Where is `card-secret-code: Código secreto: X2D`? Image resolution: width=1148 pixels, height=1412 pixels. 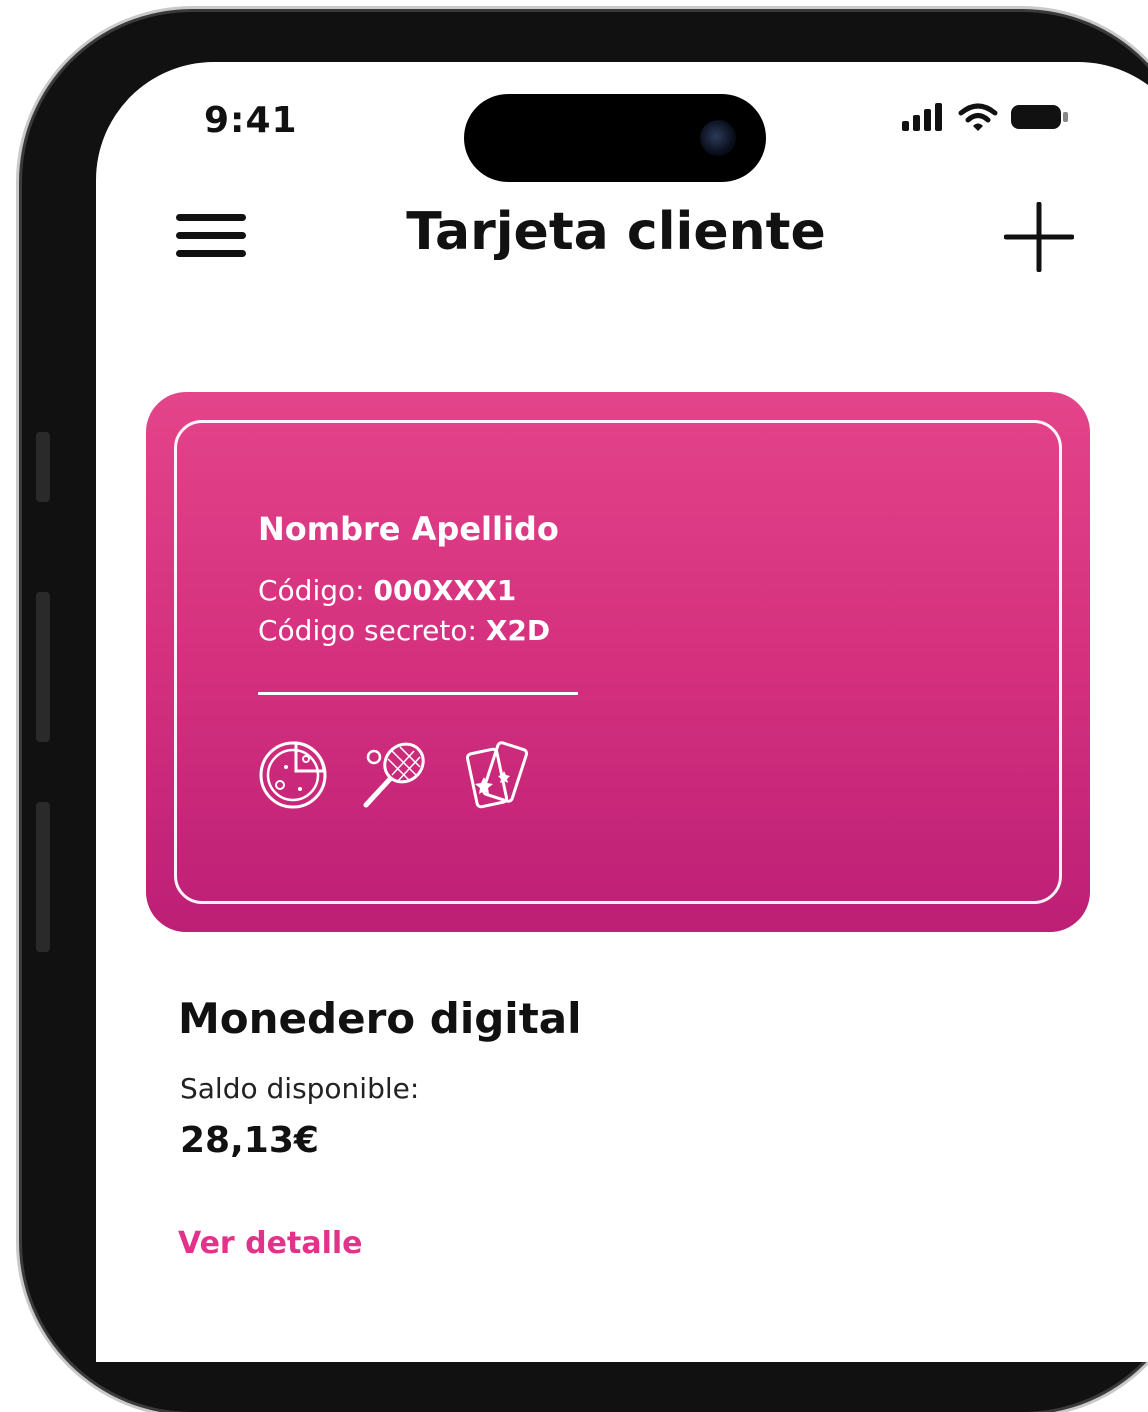 card-secret-code: Código secreto: X2D is located at coordinates (404, 630).